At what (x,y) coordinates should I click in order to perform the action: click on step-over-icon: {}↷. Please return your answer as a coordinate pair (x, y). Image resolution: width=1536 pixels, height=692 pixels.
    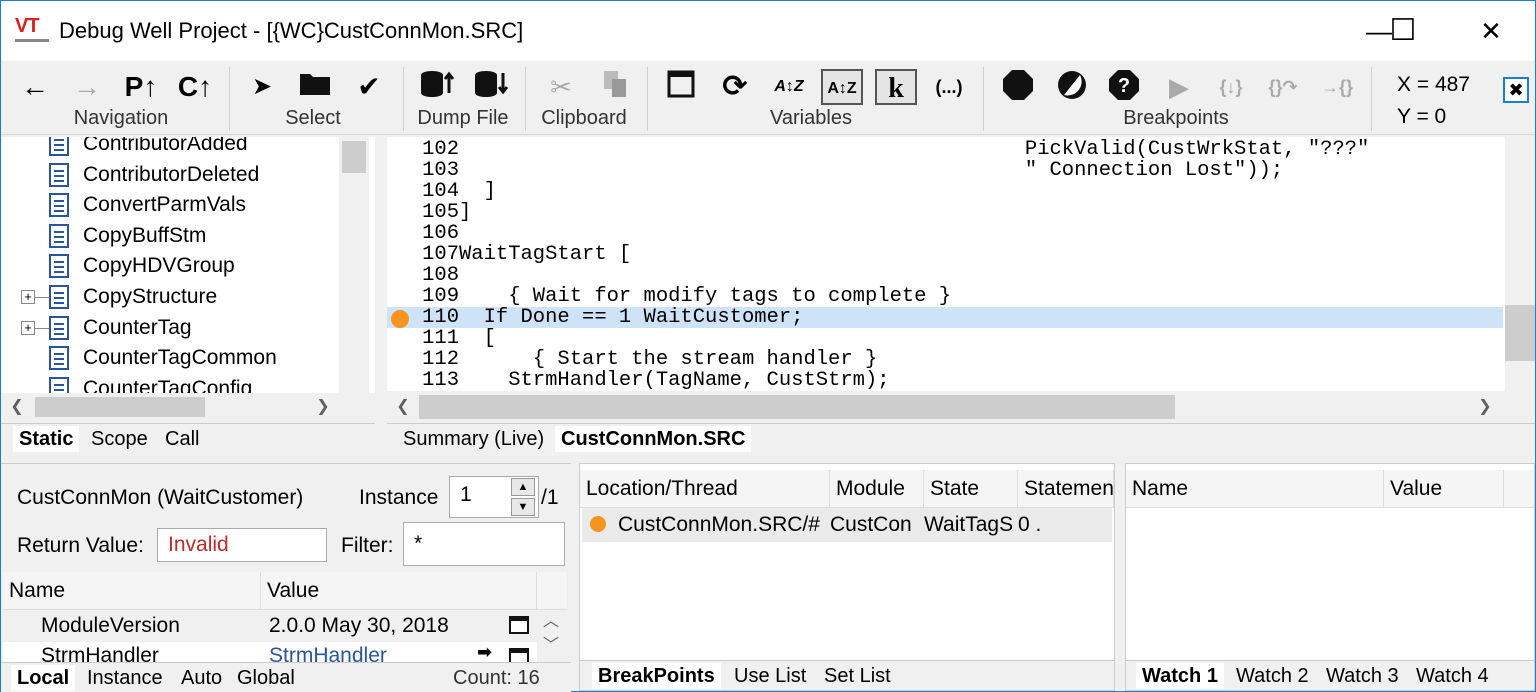
    Looking at the image, I should click on (1283, 87).